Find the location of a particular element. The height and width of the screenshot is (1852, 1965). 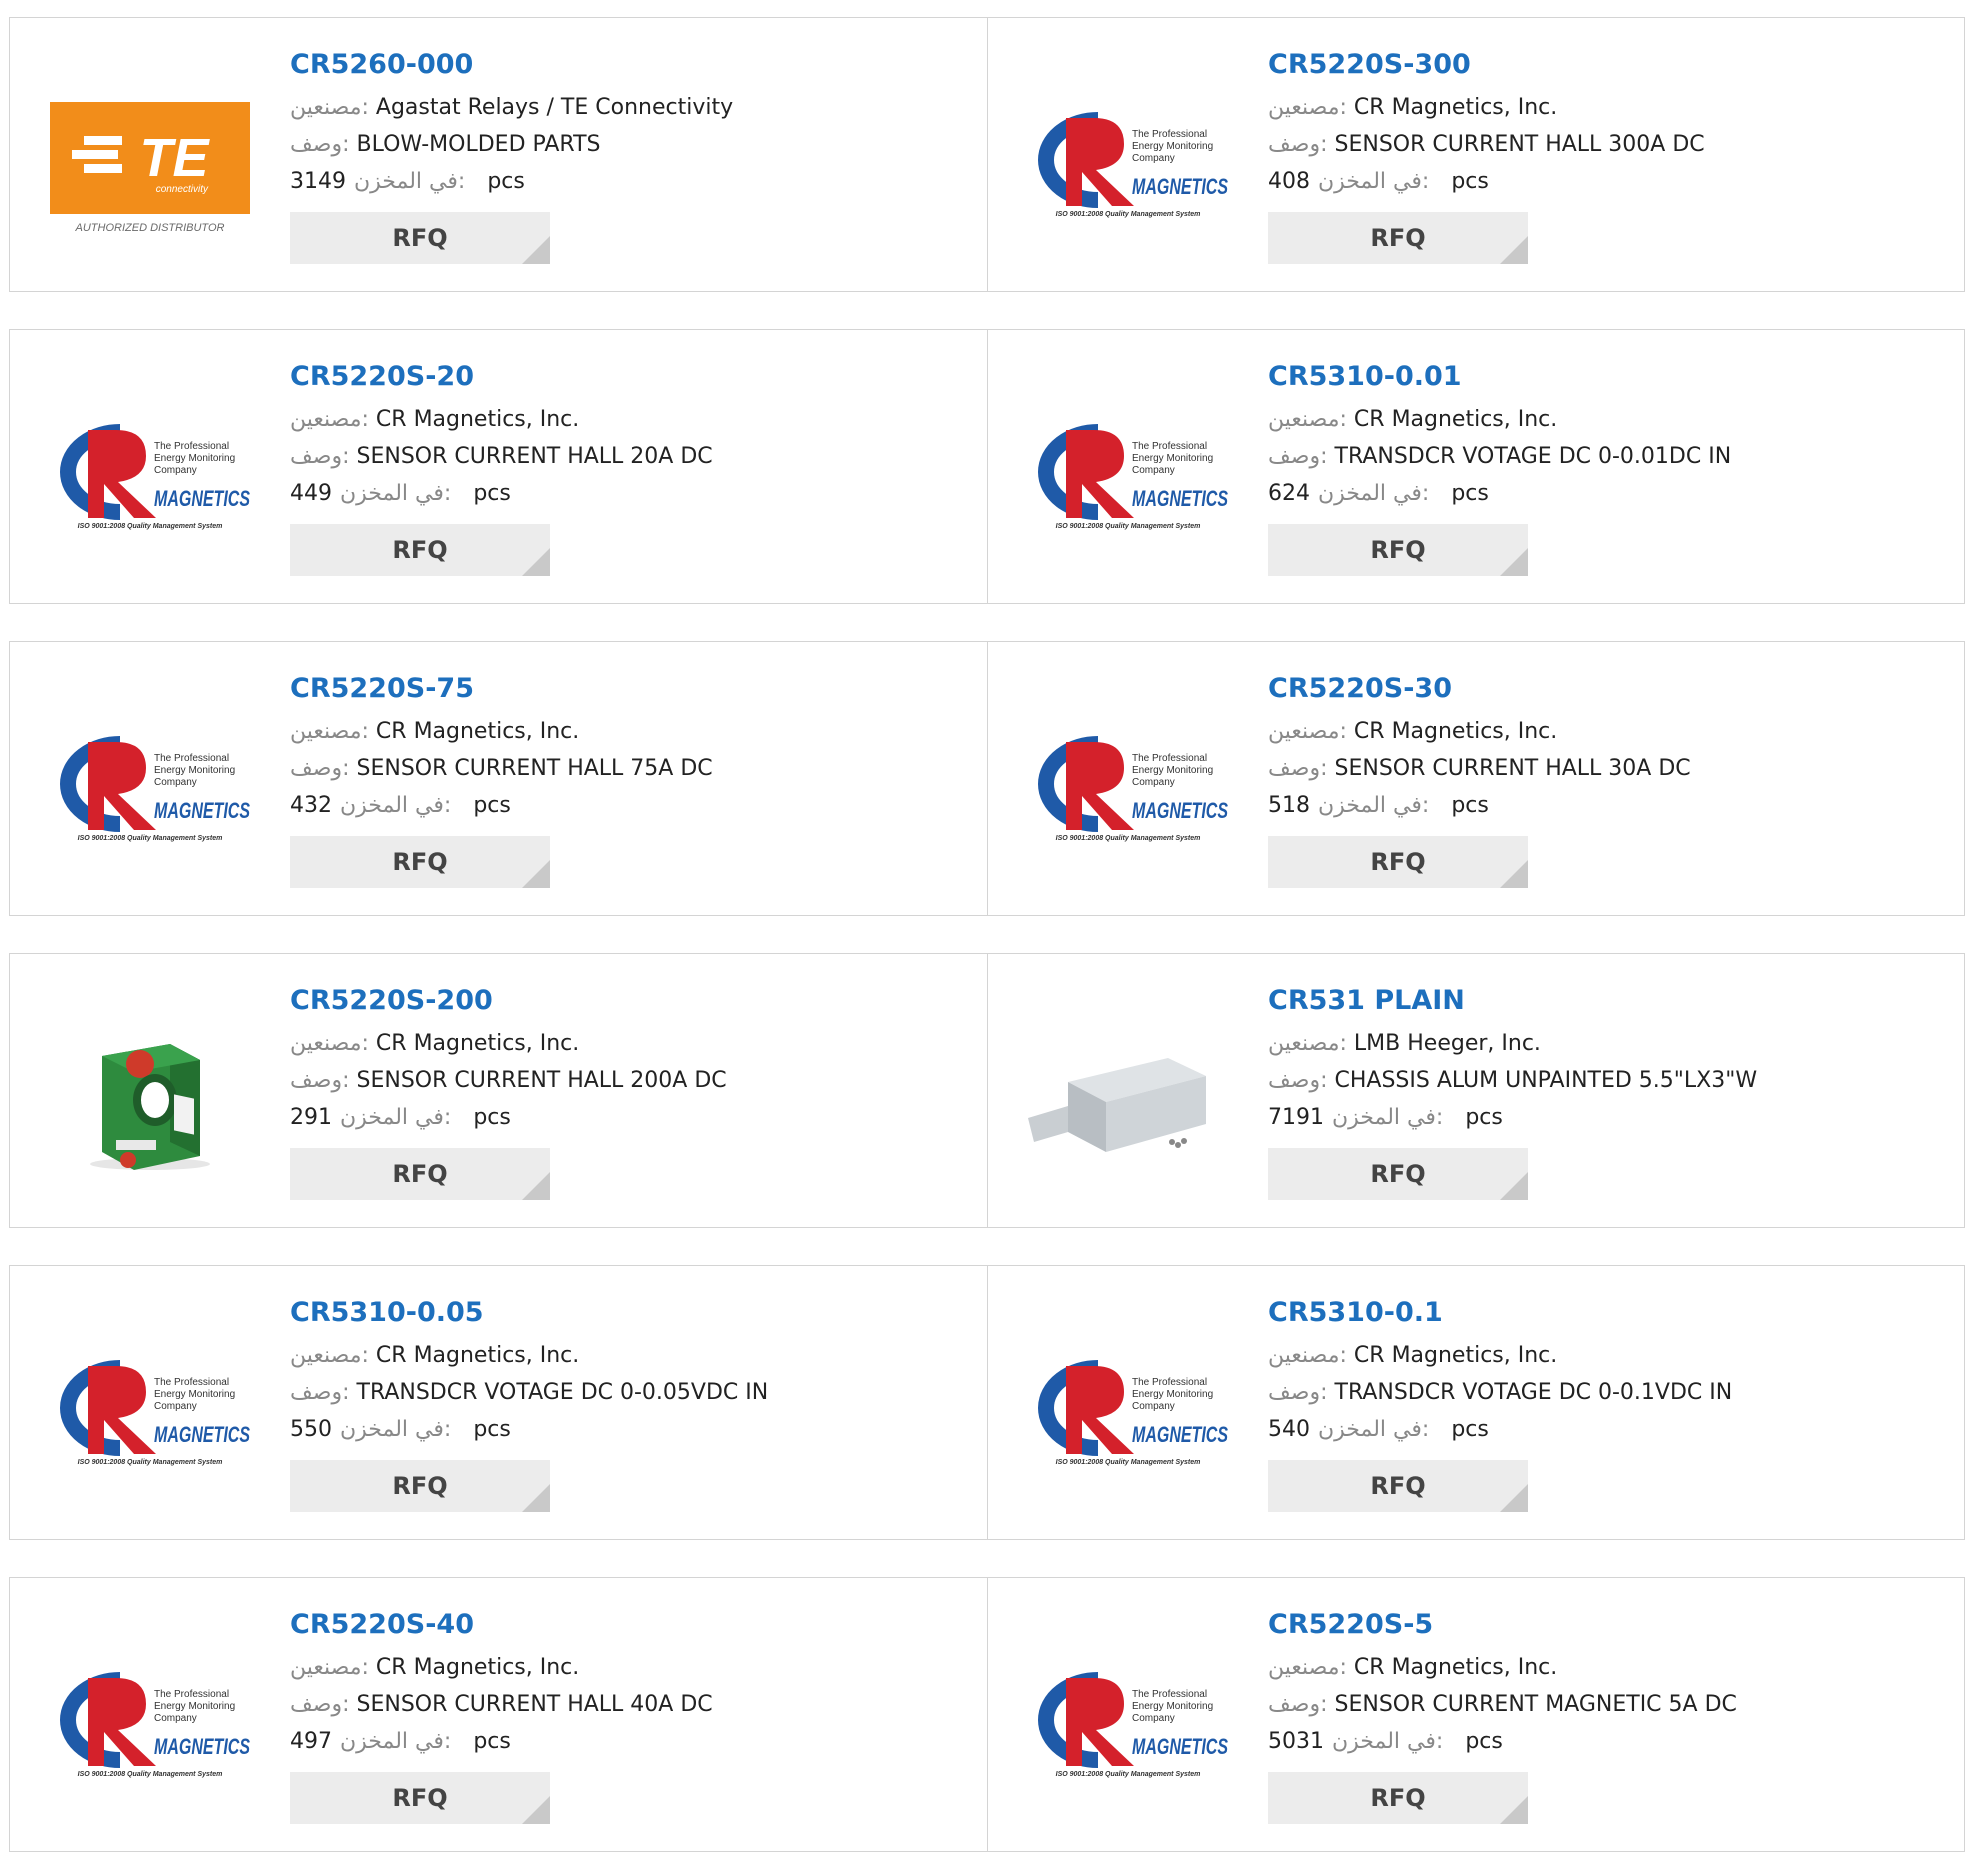

description-row: وصف: SENSOR CURRENT MAGNETIC 5A DC is located at coordinates (1502, 1704).